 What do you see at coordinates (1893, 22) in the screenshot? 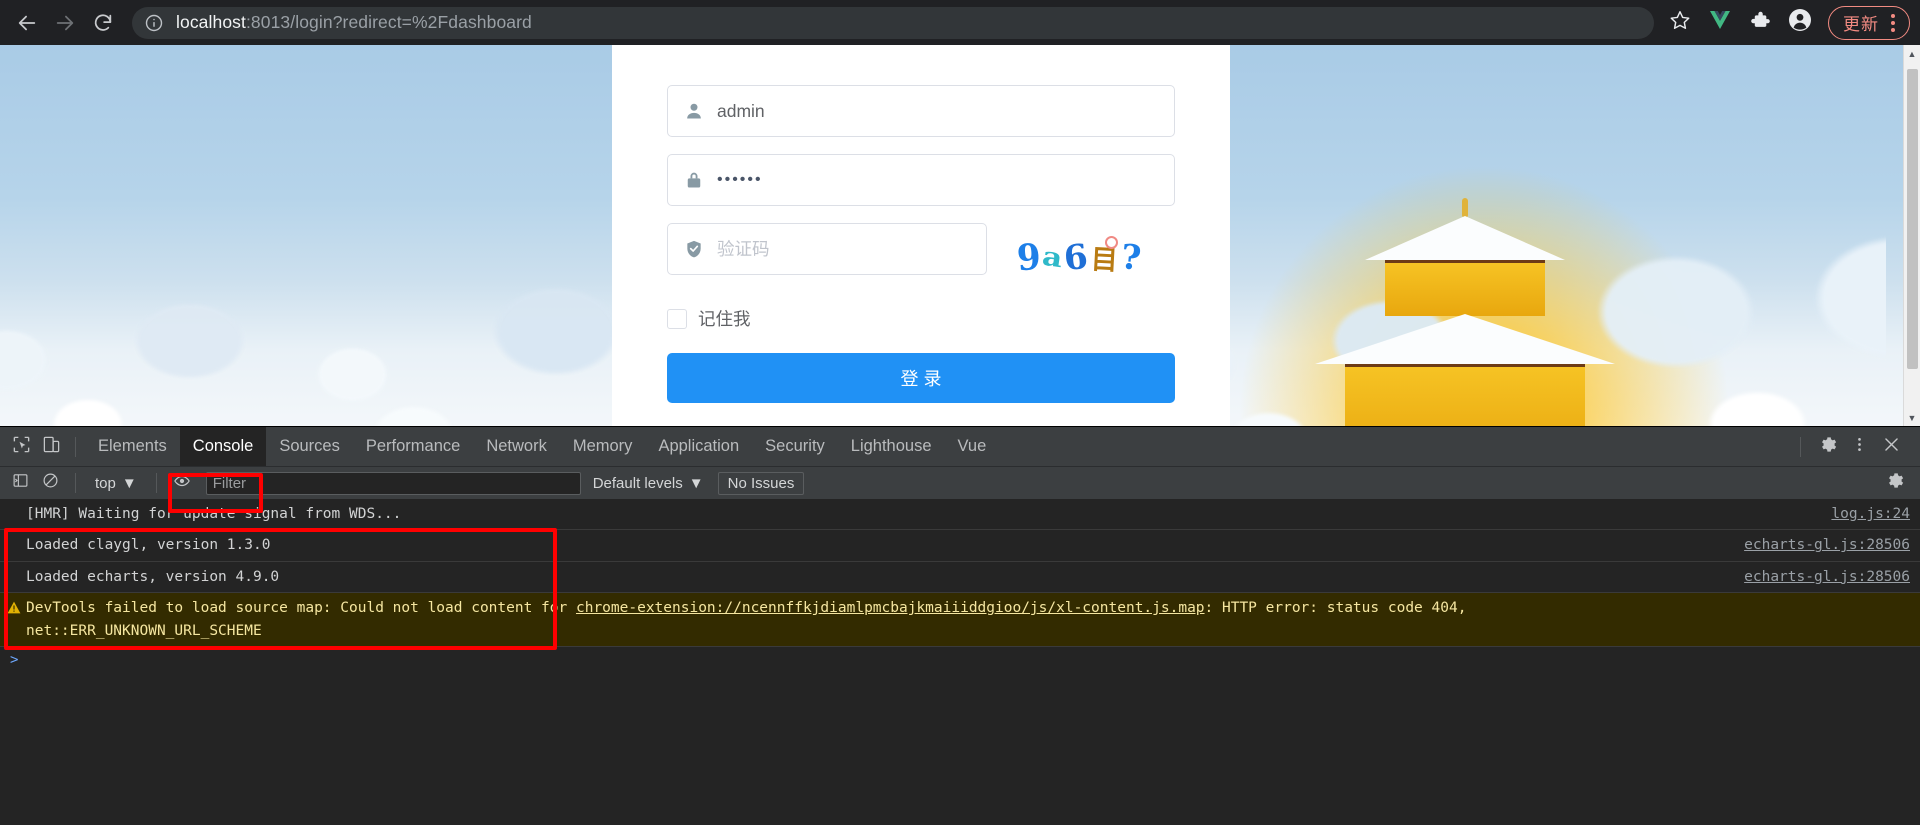
I see `three-dot-menu-icon` at bounding box center [1893, 22].